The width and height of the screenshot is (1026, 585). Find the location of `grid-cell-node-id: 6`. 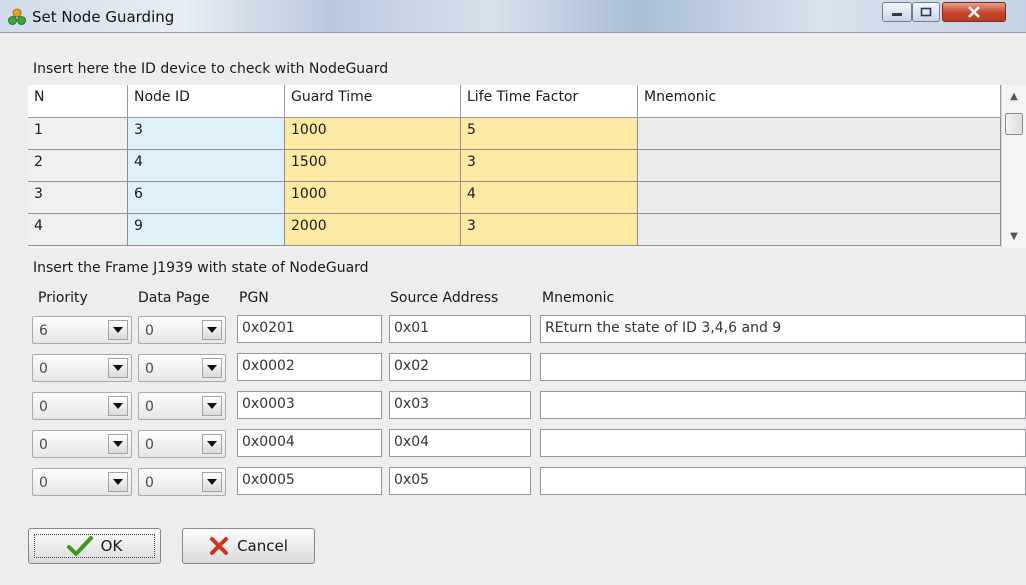

grid-cell-node-id: 6 is located at coordinates (206, 198).